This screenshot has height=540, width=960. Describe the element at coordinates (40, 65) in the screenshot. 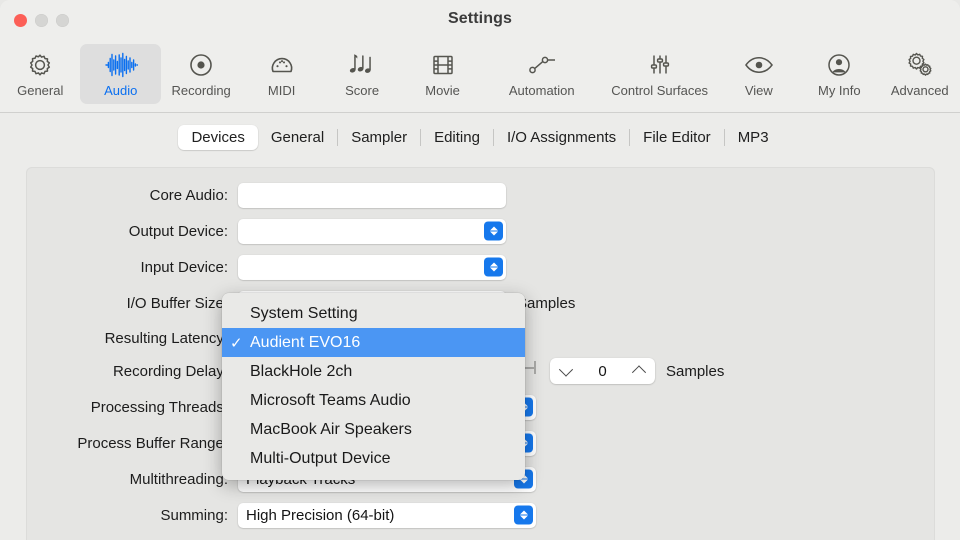

I see `gear-icon` at that location.